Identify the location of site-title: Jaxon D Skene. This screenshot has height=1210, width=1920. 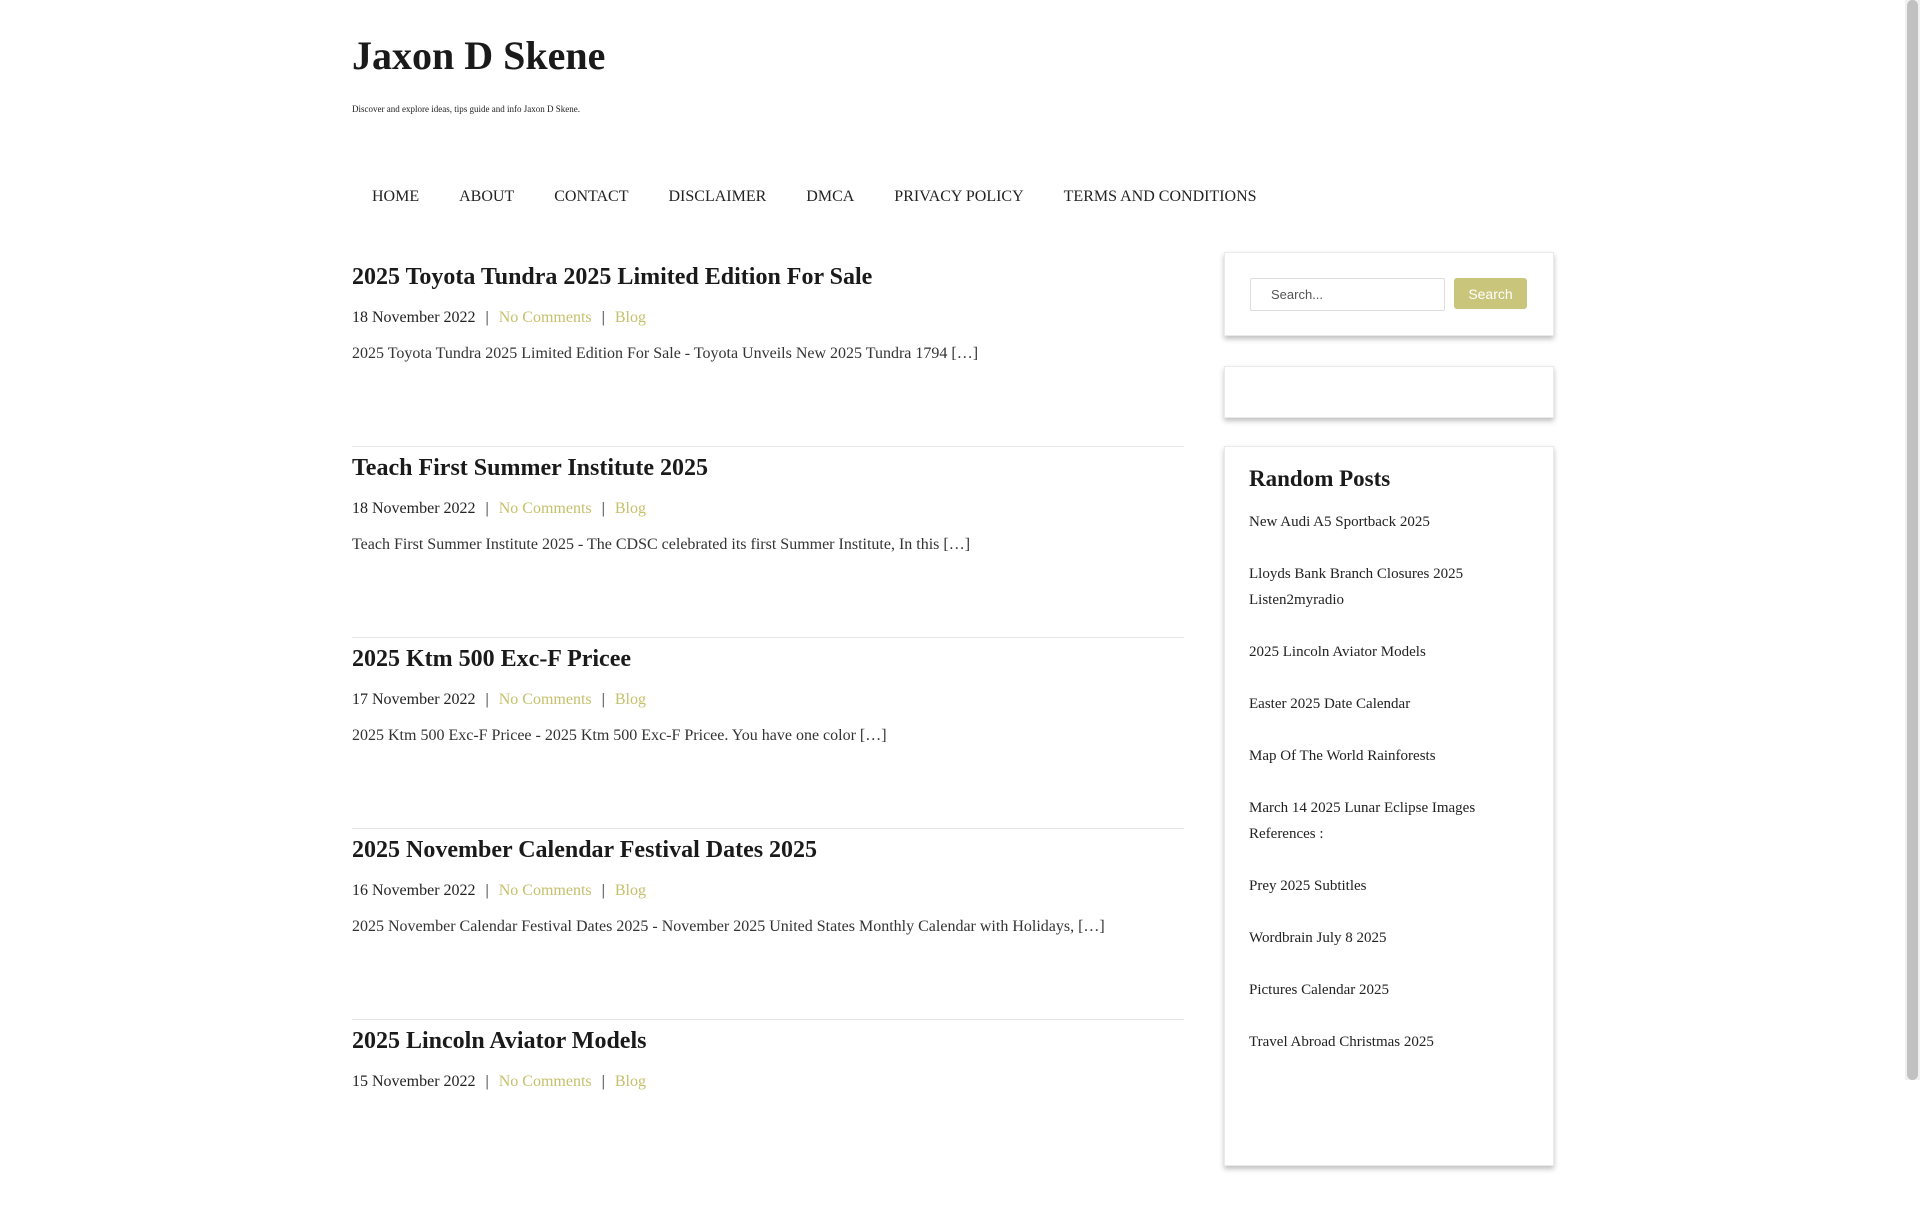
(478, 56).